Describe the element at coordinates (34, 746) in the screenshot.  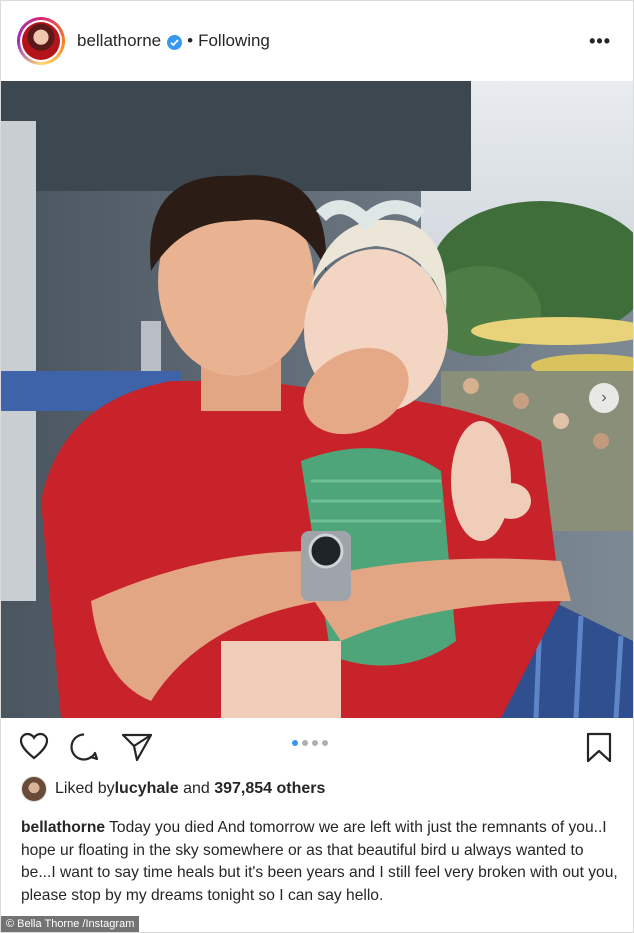
I see `heart-icon` at that location.